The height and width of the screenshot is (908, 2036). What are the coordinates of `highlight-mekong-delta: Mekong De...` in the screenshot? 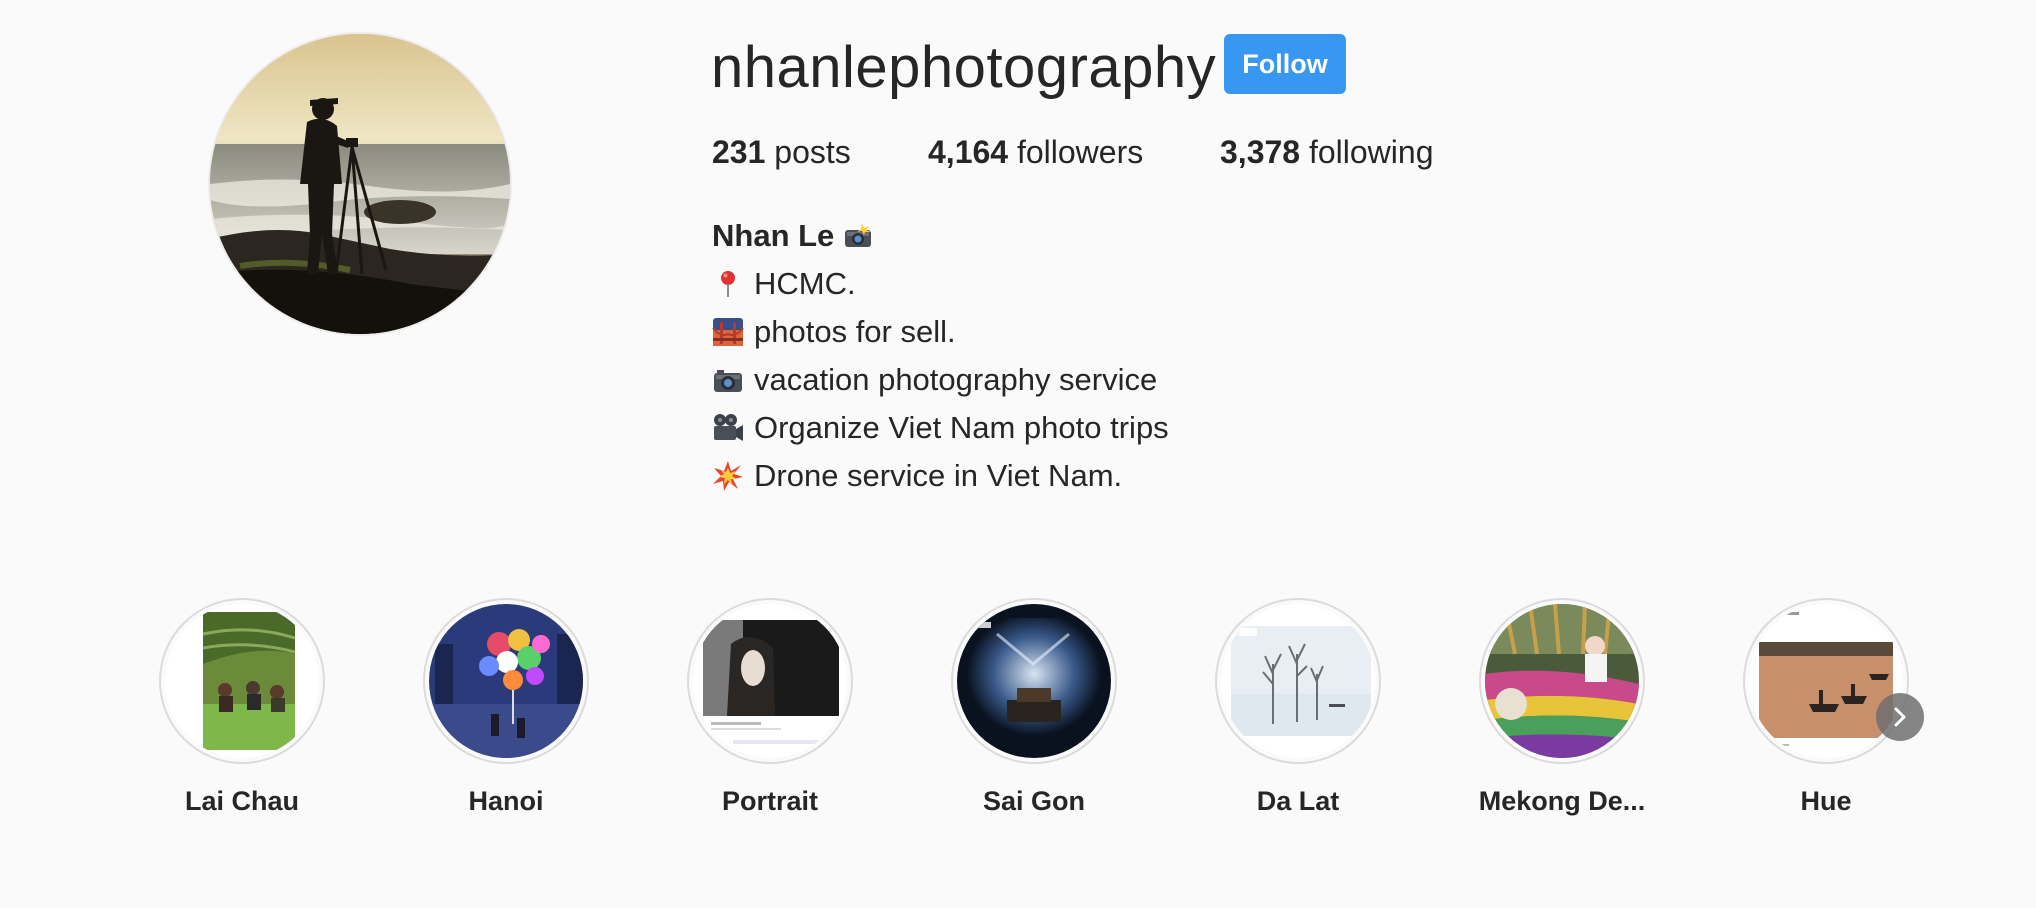 It's located at (1562, 707).